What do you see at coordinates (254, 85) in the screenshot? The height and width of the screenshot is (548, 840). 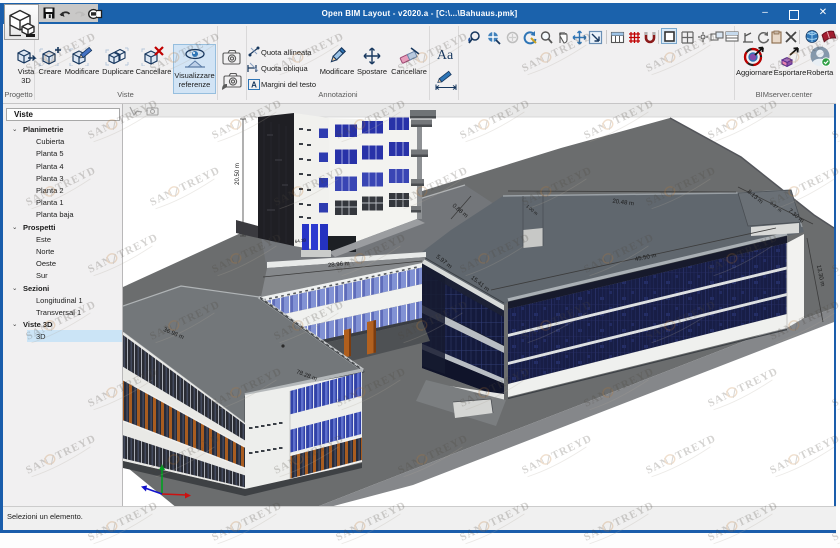 I see `svg-text: A` at bounding box center [254, 85].